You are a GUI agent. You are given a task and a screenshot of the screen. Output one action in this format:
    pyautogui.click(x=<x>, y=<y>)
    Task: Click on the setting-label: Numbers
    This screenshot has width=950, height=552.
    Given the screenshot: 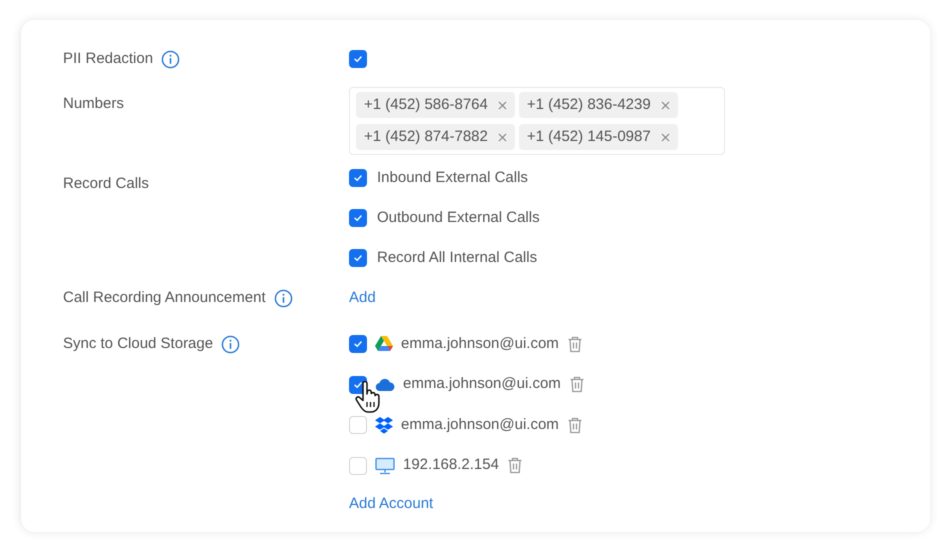 What is the action you would take?
    pyautogui.click(x=93, y=104)
    